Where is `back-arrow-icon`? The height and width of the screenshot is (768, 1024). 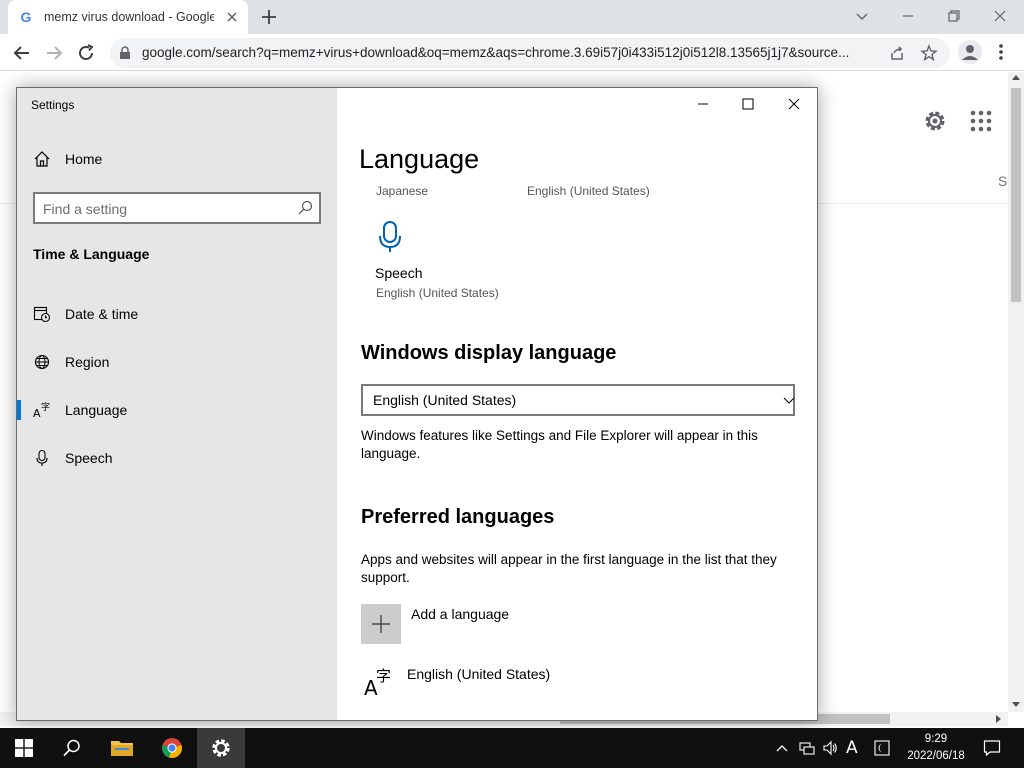
back-arrow-icon is located at coordinates (22, 53).